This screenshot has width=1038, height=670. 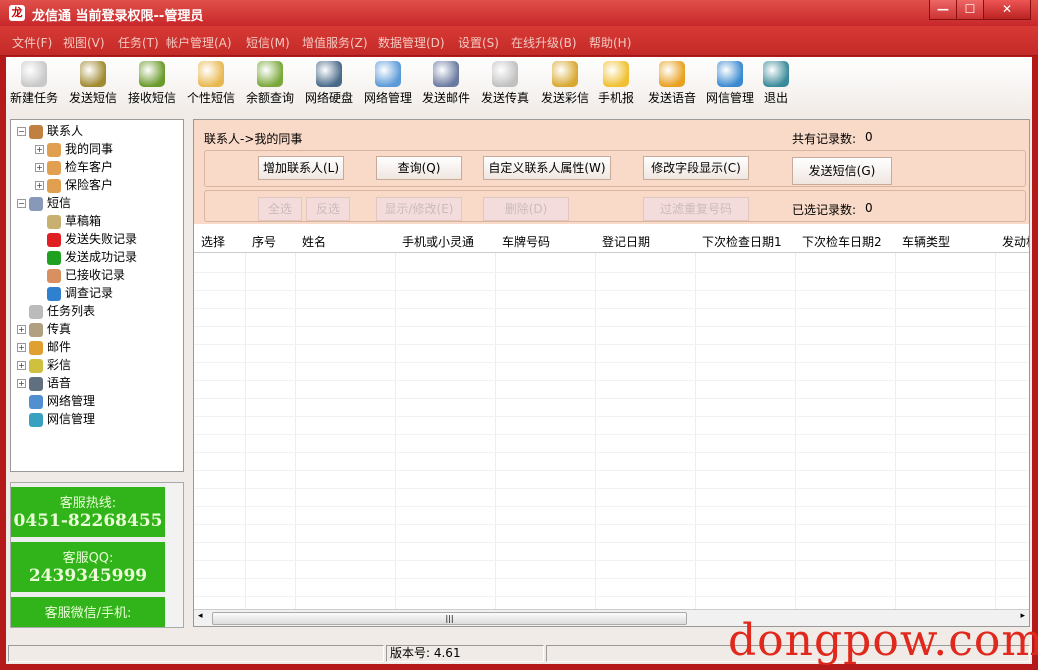 I want to click on toolbar-button-12: 发送语音, so click(x=672, y=82).